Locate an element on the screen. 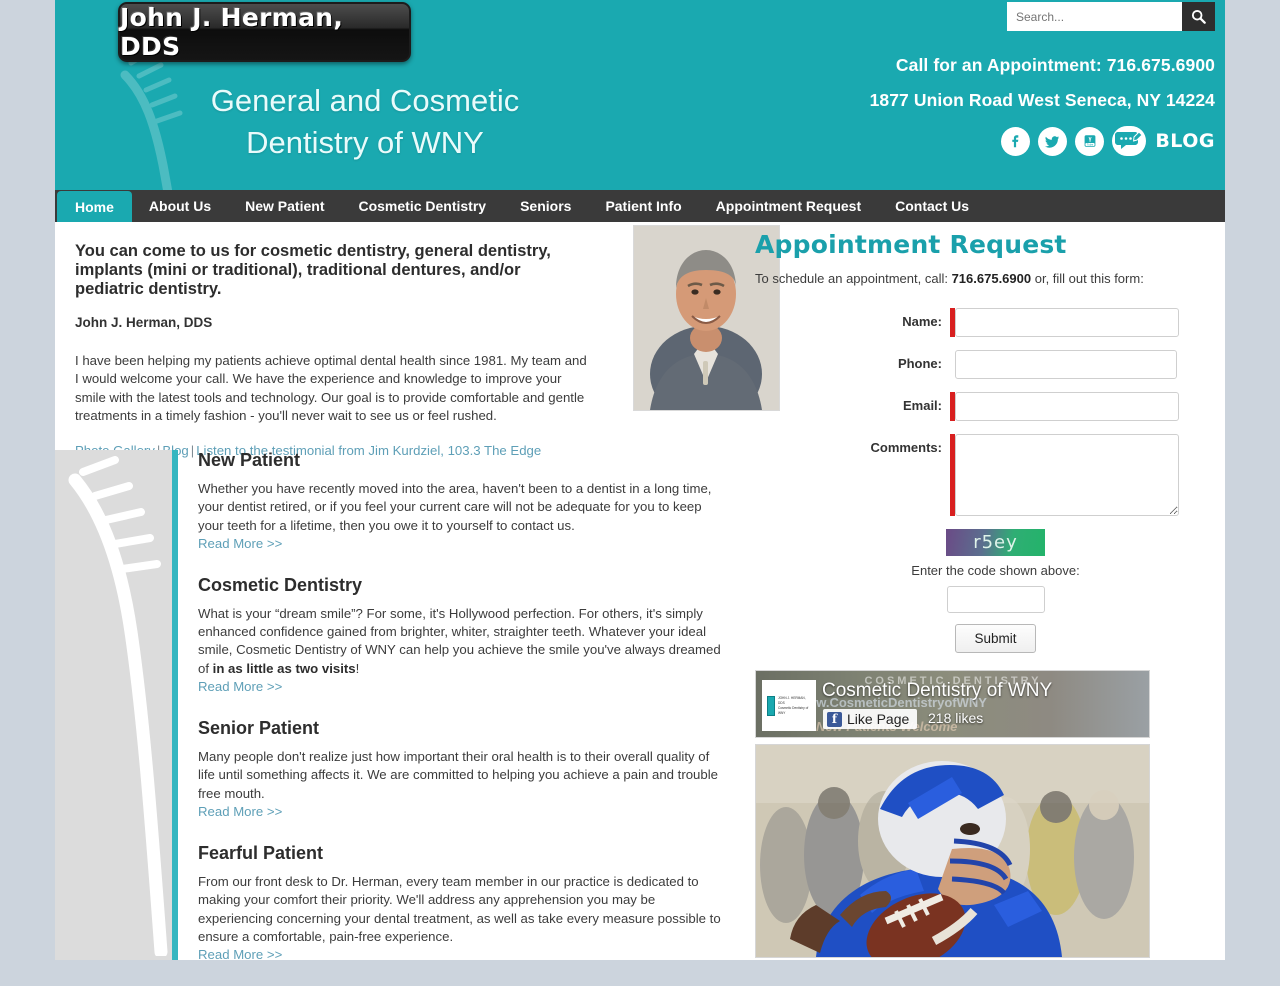 This screenshot has width=1280, height=986. search-bar is located at coordinates (1111, 16).